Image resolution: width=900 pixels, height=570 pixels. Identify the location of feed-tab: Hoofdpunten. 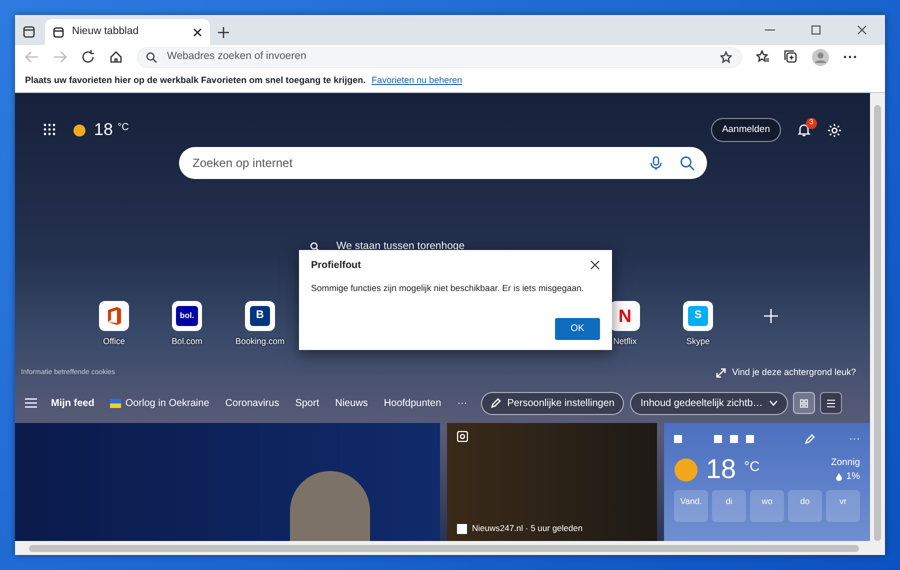
(413, 403).